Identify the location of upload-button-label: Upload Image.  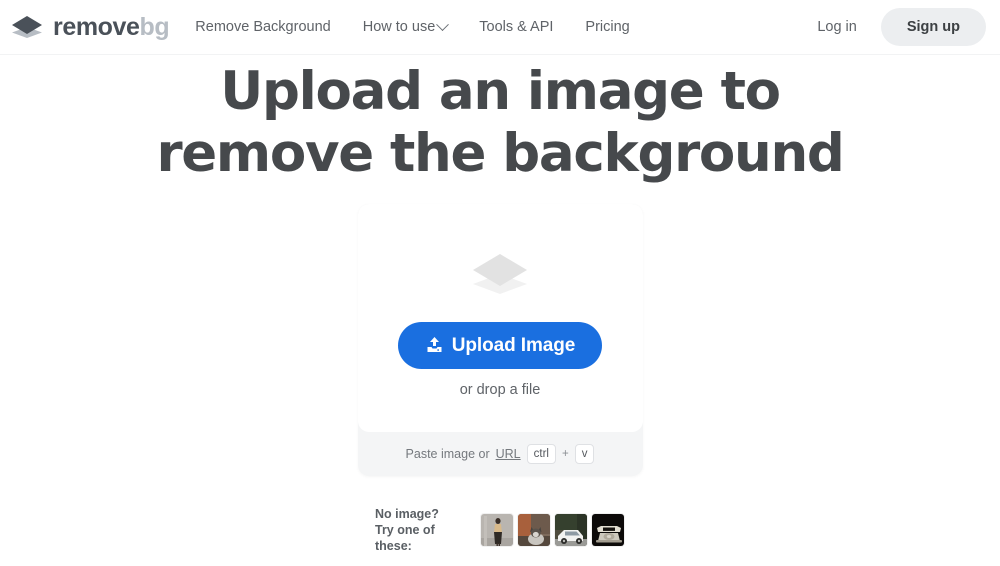
(513, 345).